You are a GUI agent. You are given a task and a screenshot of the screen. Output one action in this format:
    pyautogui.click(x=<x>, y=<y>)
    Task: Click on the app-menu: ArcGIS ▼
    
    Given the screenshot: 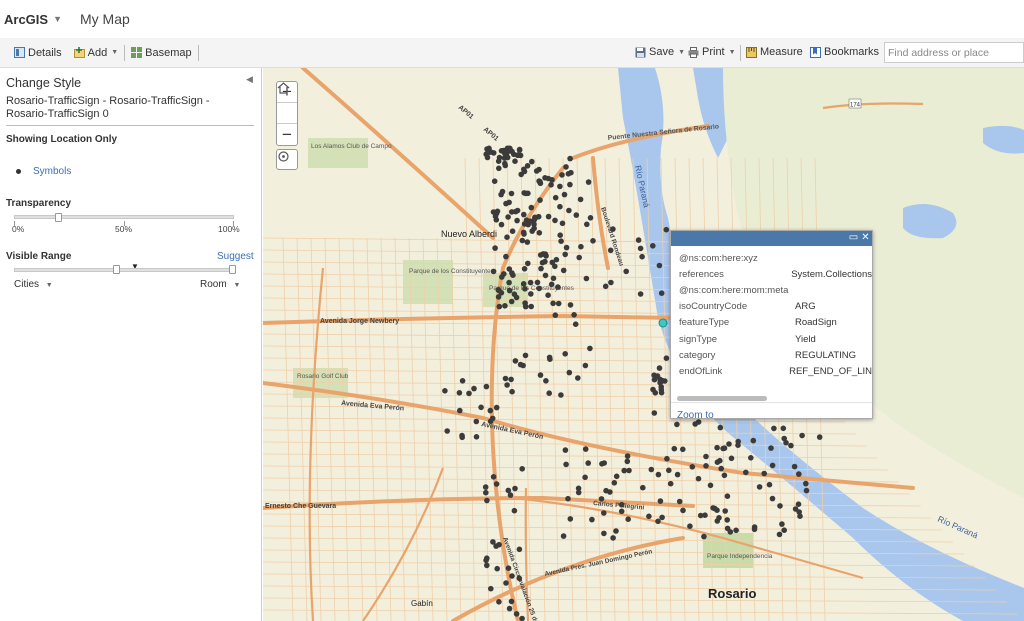 What is the action you would take?
    pyautogui.click(x=33, y=19)
    